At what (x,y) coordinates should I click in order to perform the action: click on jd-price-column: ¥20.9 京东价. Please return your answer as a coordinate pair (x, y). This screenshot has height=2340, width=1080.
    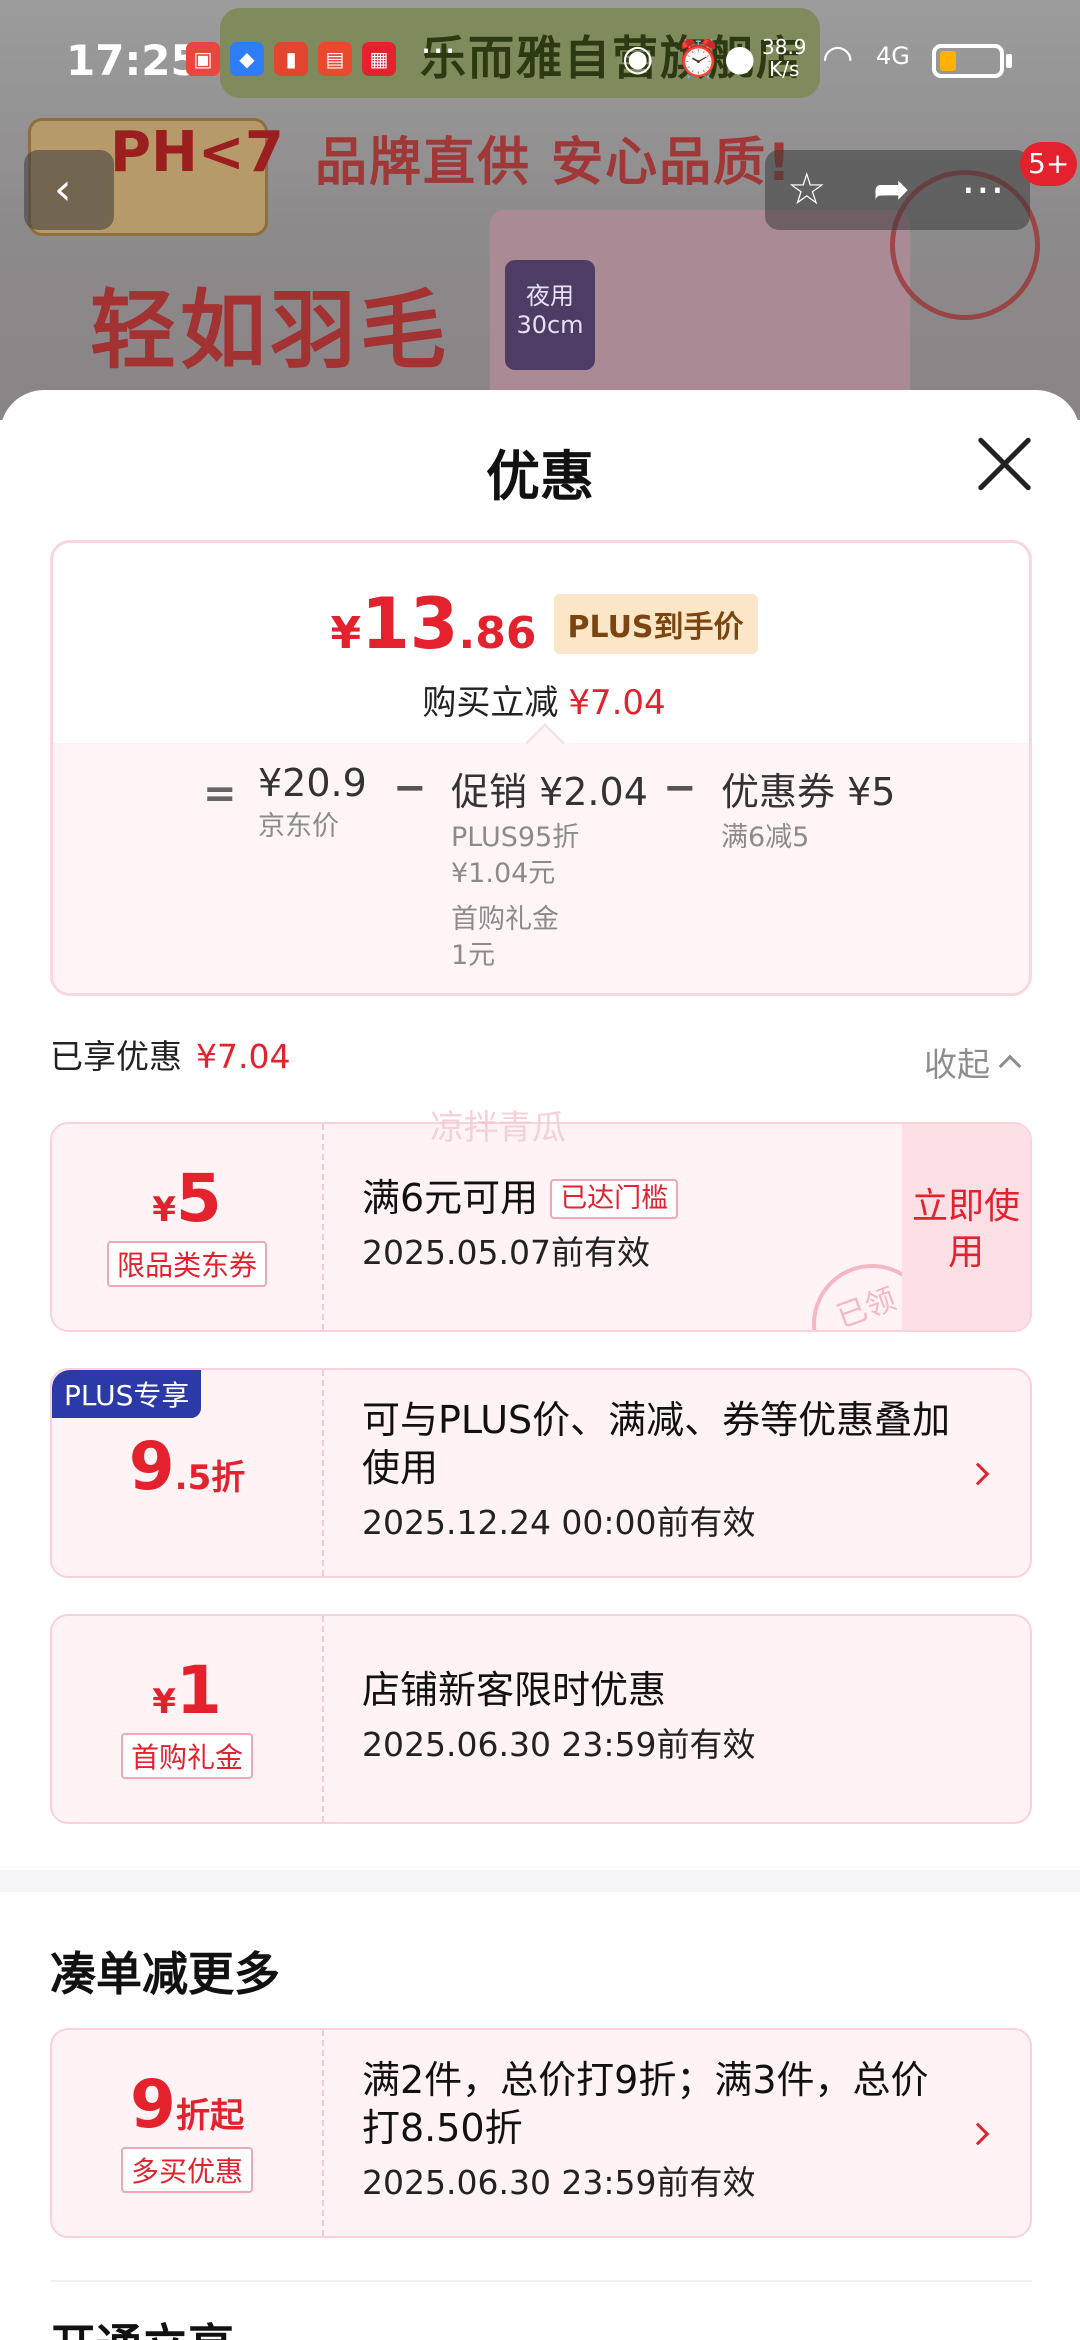
    Looking at the image, I should click on (312, 803).